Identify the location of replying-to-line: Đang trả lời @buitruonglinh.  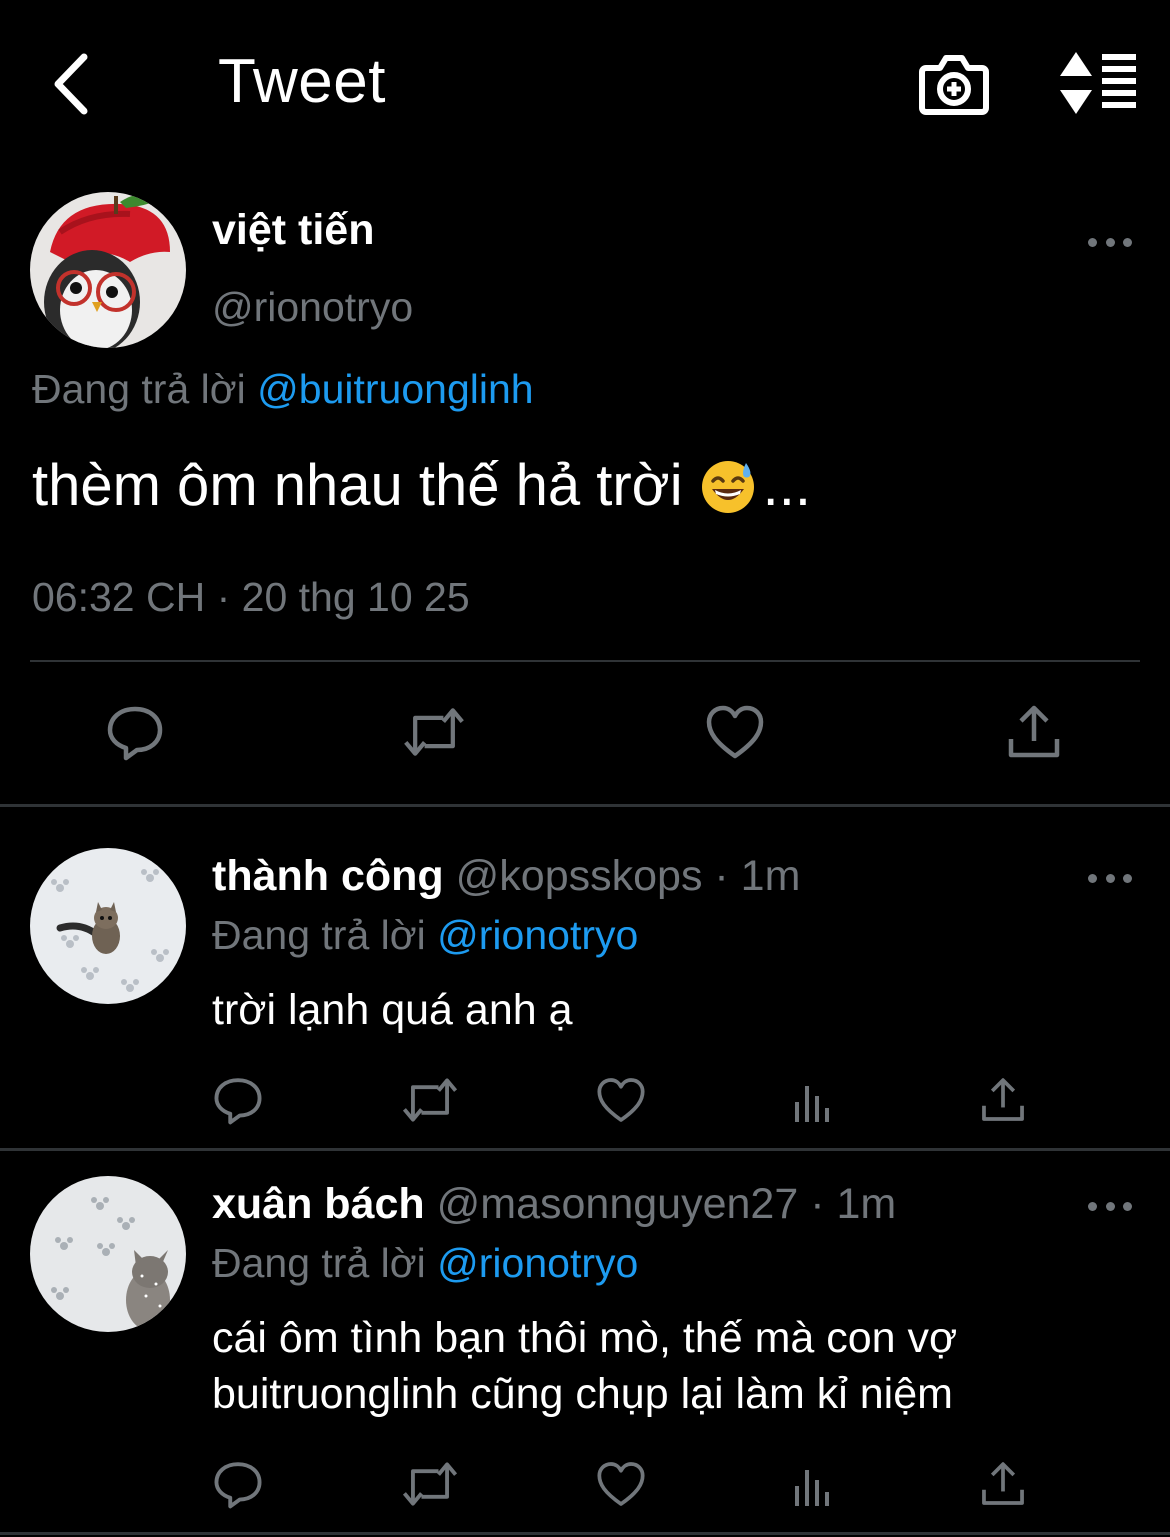
(283, 389).